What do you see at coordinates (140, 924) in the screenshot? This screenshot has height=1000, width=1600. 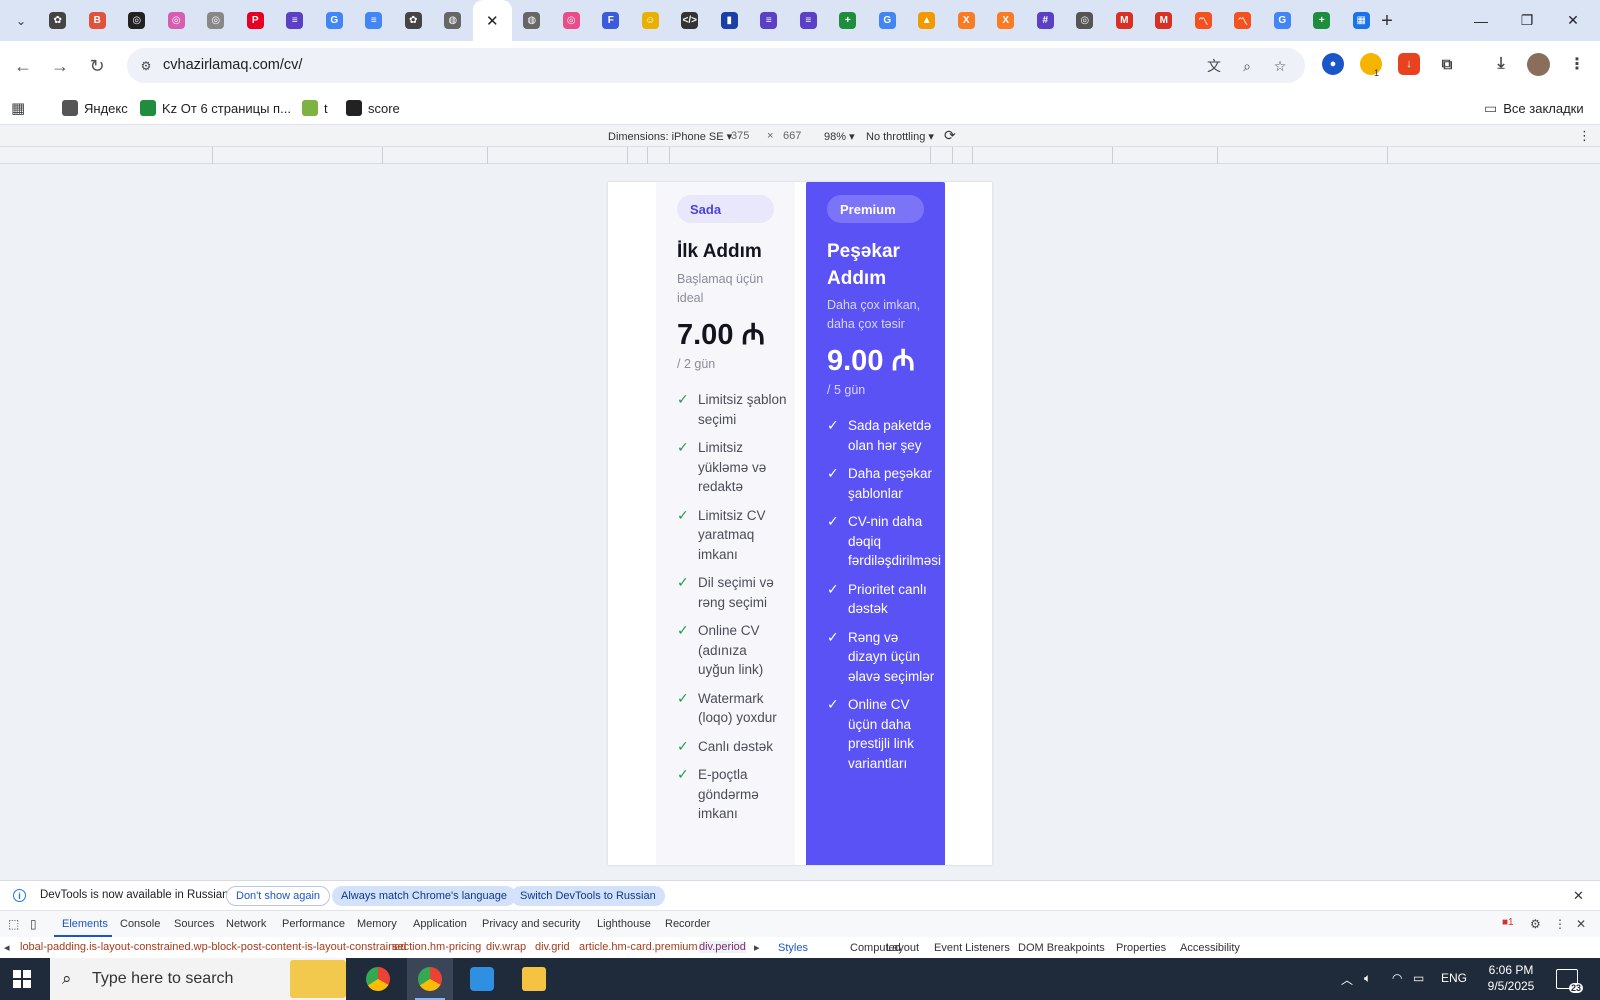 I see `devtools-tab-console: Console` at bounding box center [140, 924].